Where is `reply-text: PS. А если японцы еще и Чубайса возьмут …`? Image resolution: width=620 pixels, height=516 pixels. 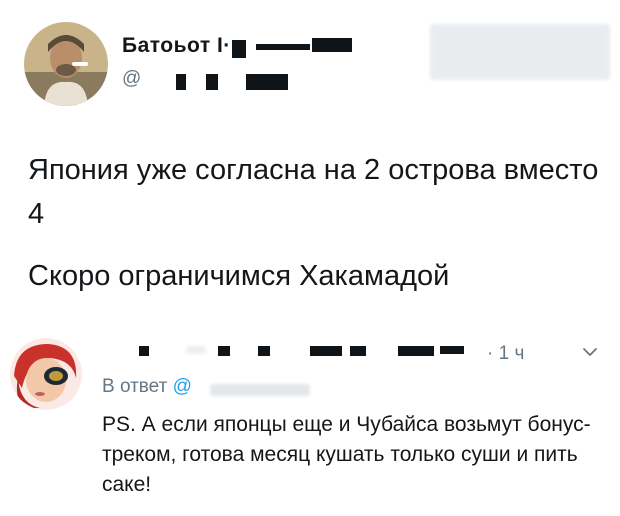 reply-text: PS. А если японцы еще и Чубайса возьмут … is located at coordinates (346, 454).